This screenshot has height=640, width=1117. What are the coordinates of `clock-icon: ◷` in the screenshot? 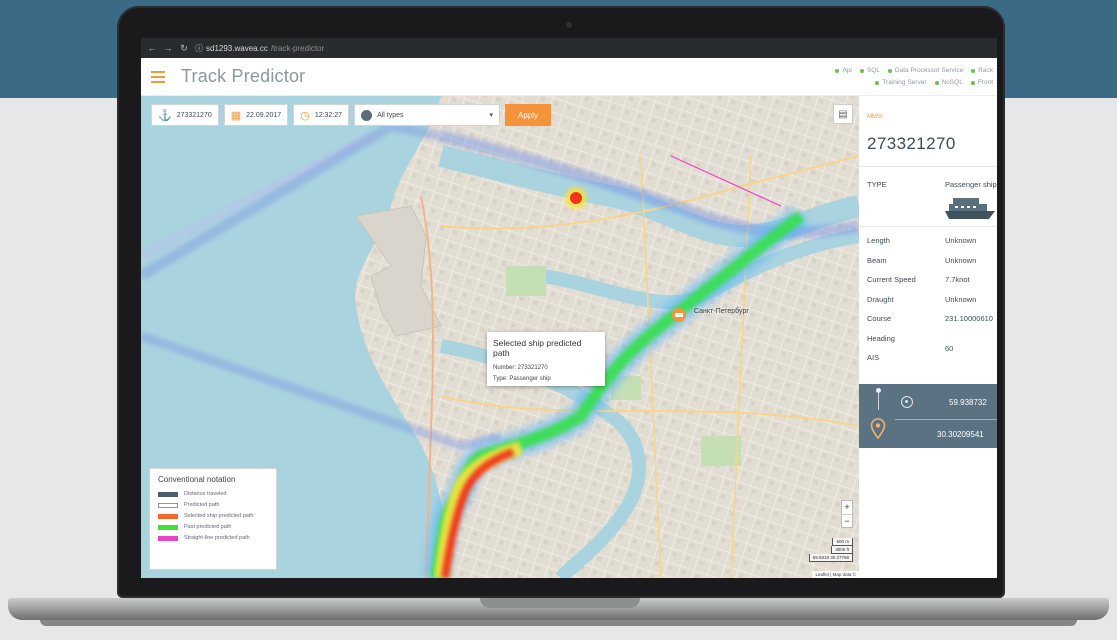 It's located at (305, 115).